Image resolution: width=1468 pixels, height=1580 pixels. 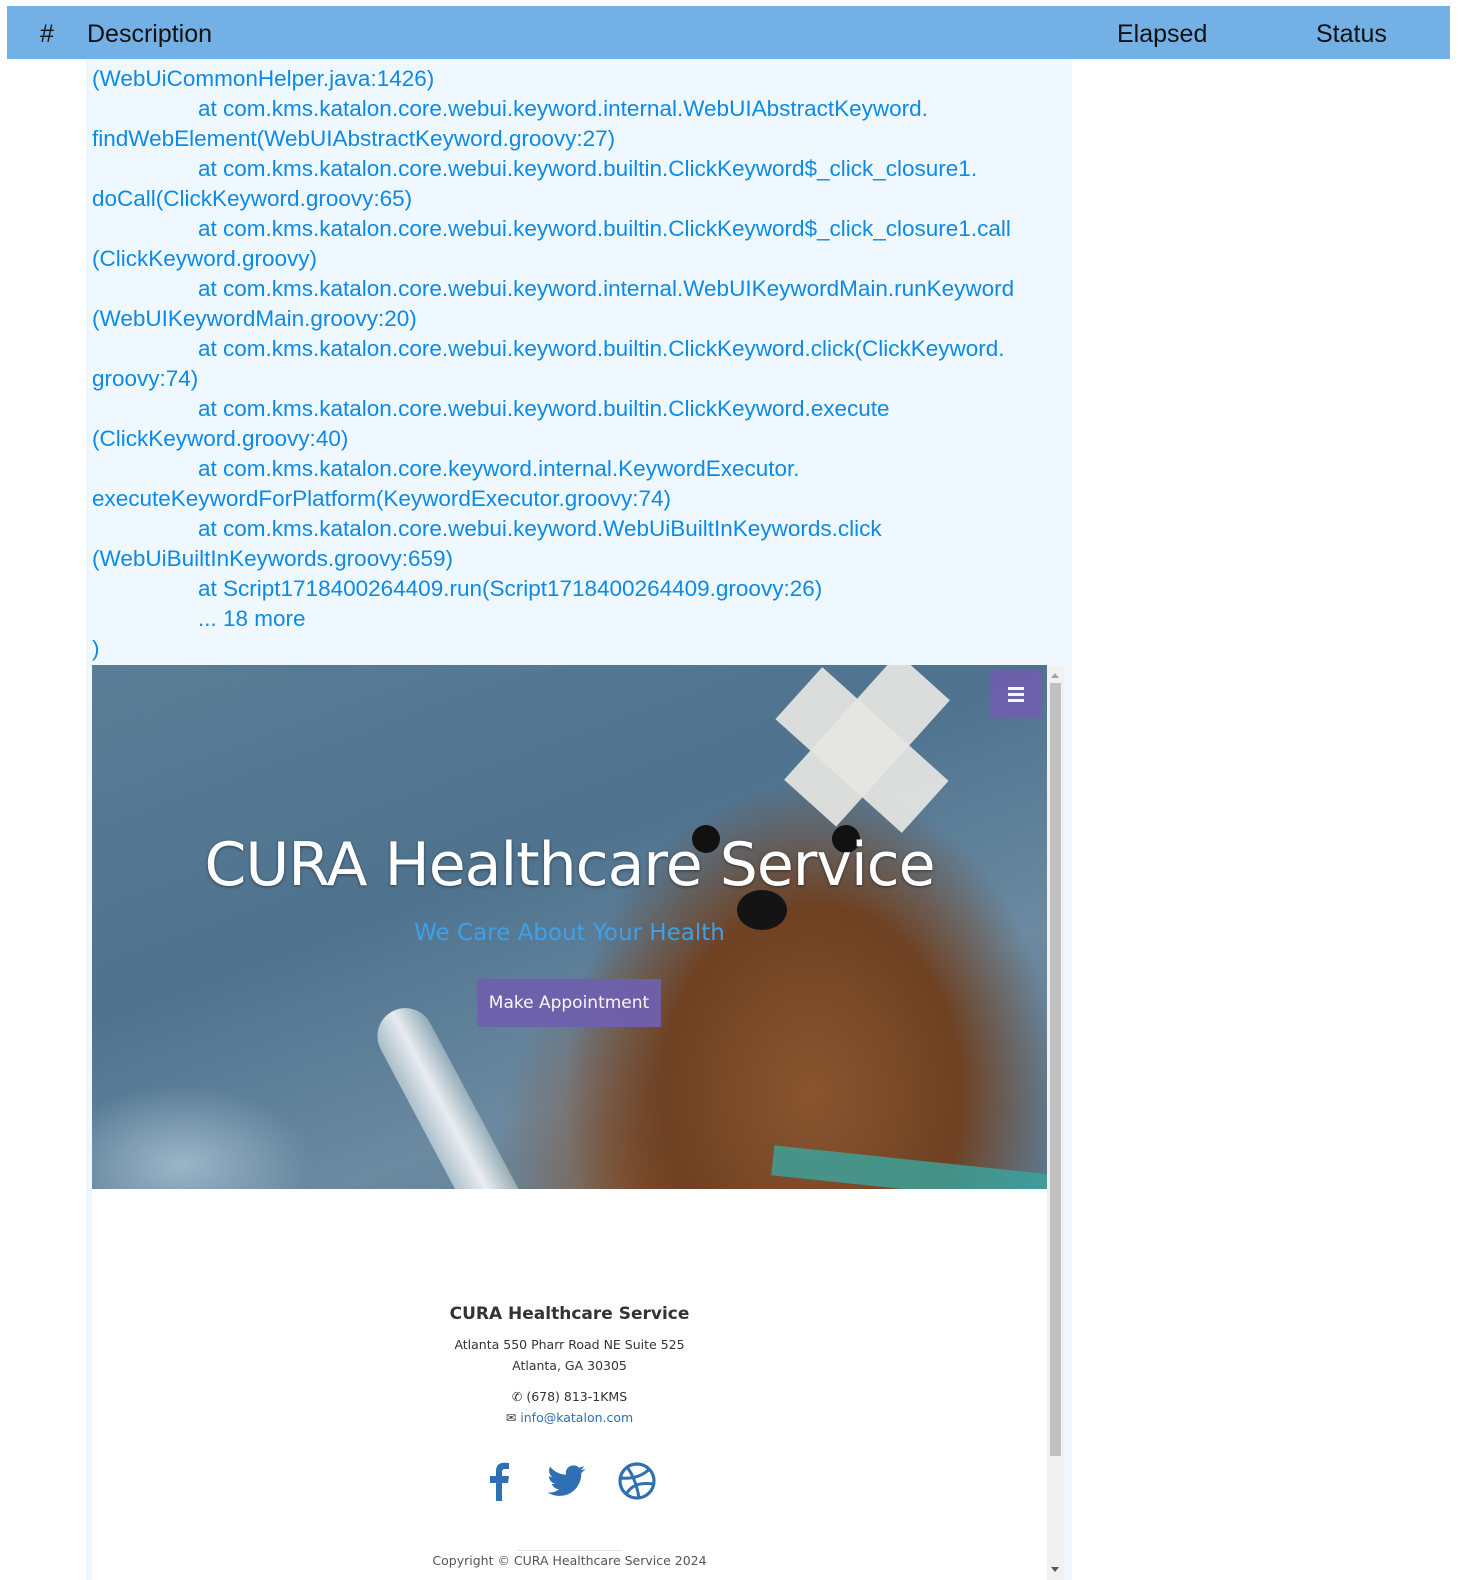 What do you see at coordinates (569, 1344) in the screenshot?
I see `footer-address-line1: Atlanta 550 Pharr Road NE Suite 525` at bounding box center [569, 1344].